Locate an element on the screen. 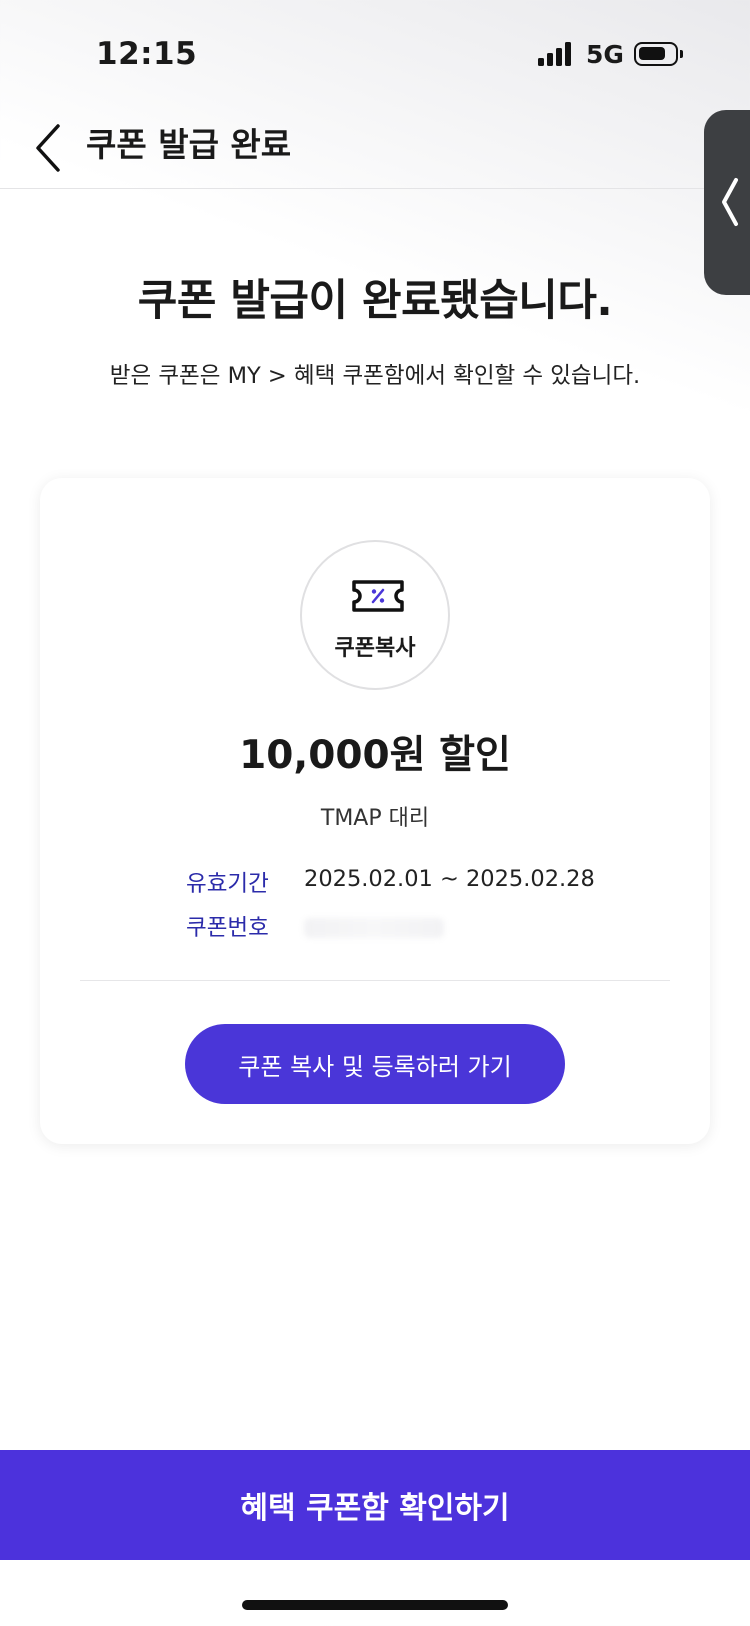 This screenshot has width=750, height=1626. copy-and-register-label: 쿠폰 복사 및 등록하러 가기 is located at coordinates (375, 1066).